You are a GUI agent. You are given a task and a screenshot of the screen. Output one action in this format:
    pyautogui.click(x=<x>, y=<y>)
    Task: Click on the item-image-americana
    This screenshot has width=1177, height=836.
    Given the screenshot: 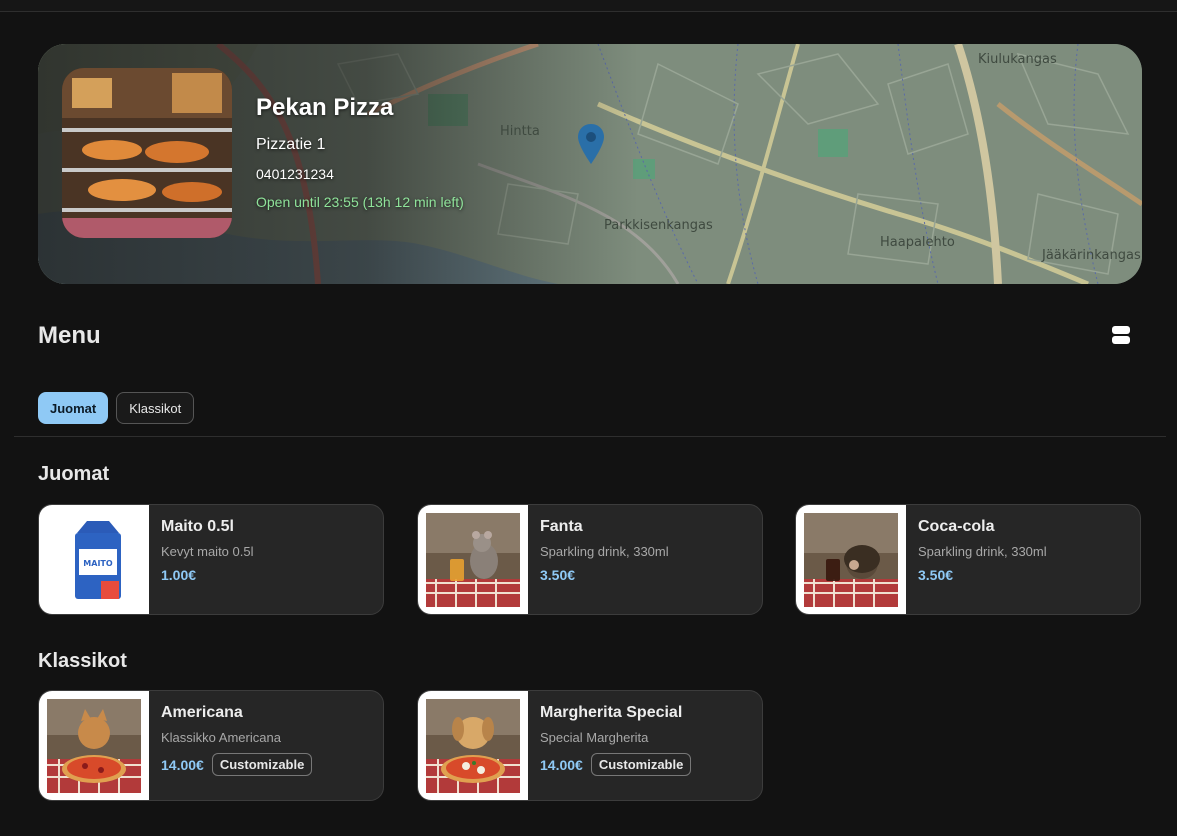 What is the action you would take?
    pyautogui.click(x=94, y=745)
    